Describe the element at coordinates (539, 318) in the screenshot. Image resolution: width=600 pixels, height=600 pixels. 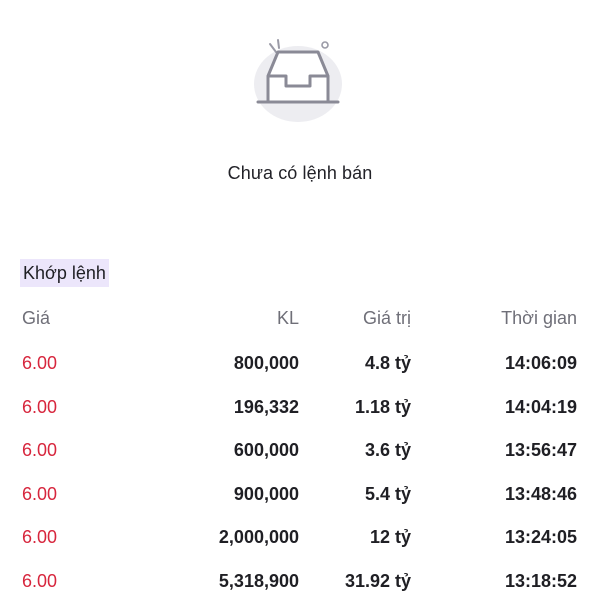
I see `column-header-time: Thời gian` at that location.